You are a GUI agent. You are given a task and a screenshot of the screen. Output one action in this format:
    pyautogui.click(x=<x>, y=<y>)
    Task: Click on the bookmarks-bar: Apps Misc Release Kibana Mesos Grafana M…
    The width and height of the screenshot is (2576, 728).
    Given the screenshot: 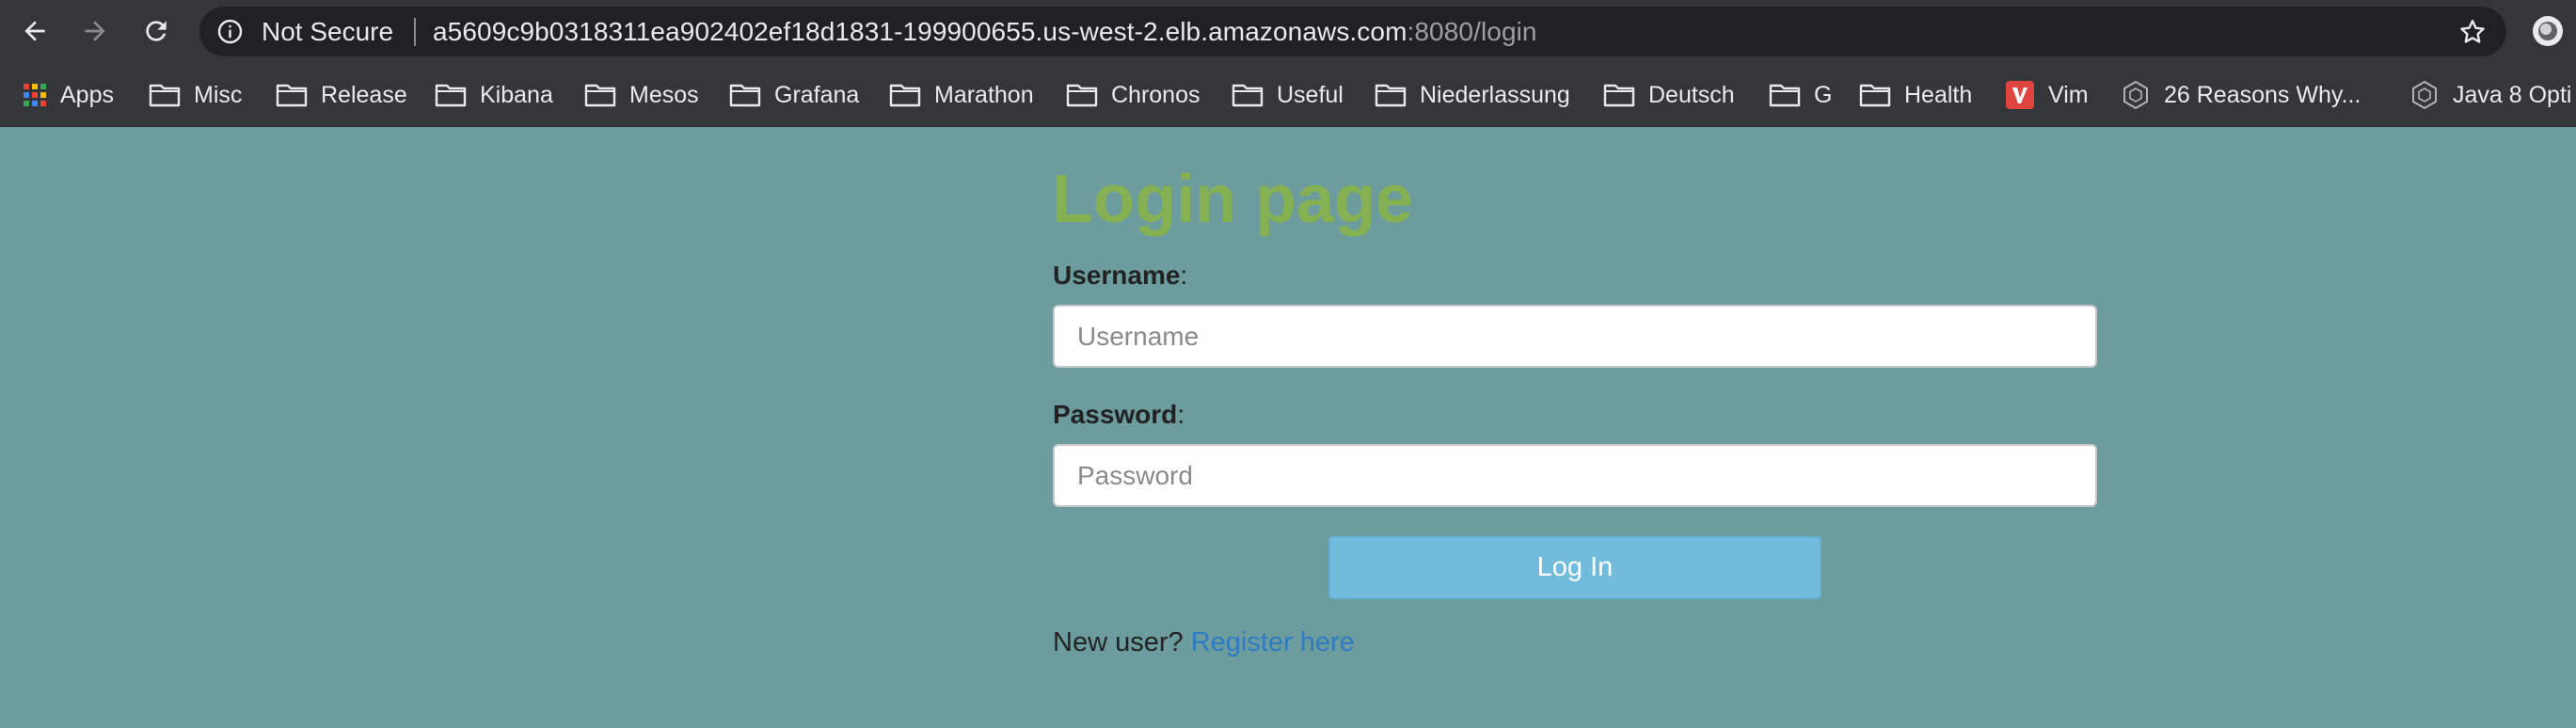 What is the action you would take?
    pyautogui.click(x=1288, y=95)
    